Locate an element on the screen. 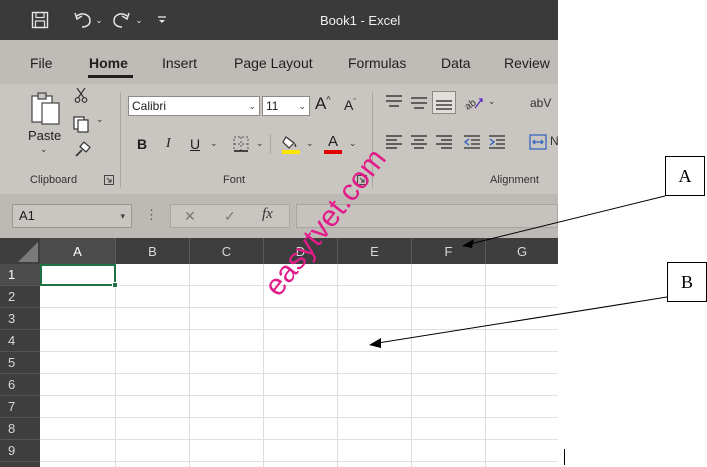 This screenshot has height=467, width=707. text-cursor is located at coordinates (564, 457).